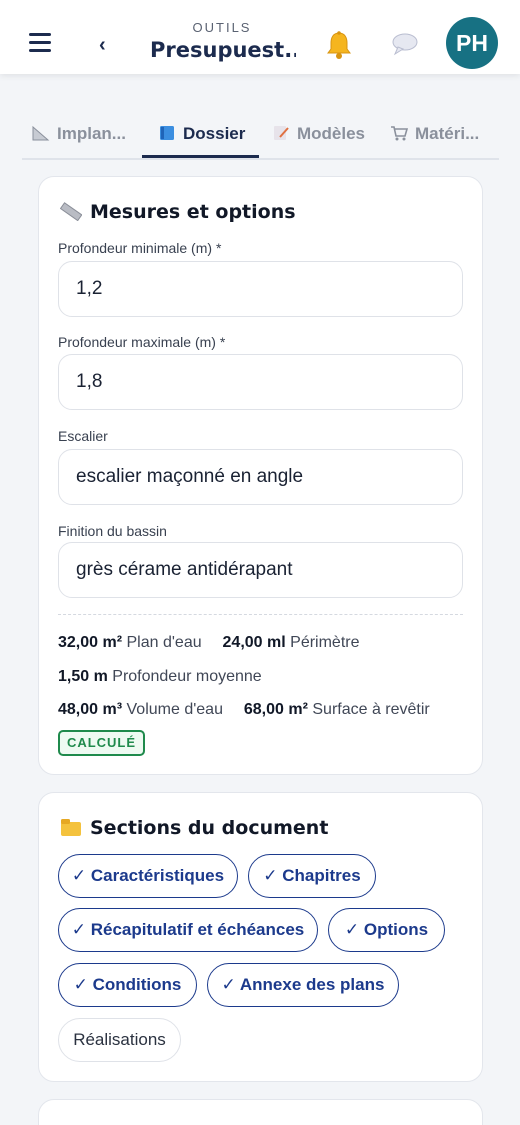 The height and width of the screenshot is (1125, 520). I want to click on chat-bubble-icon, so click(405, 44).